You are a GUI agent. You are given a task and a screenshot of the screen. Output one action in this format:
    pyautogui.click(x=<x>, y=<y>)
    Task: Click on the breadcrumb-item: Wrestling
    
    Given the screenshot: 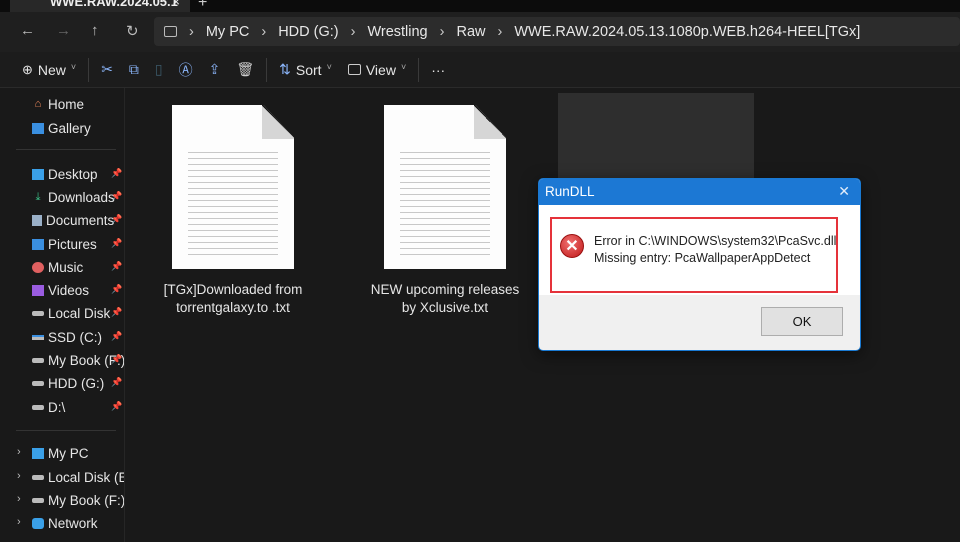 What is the action you would take?
    pyautogui.click(x=397, y=32)
    